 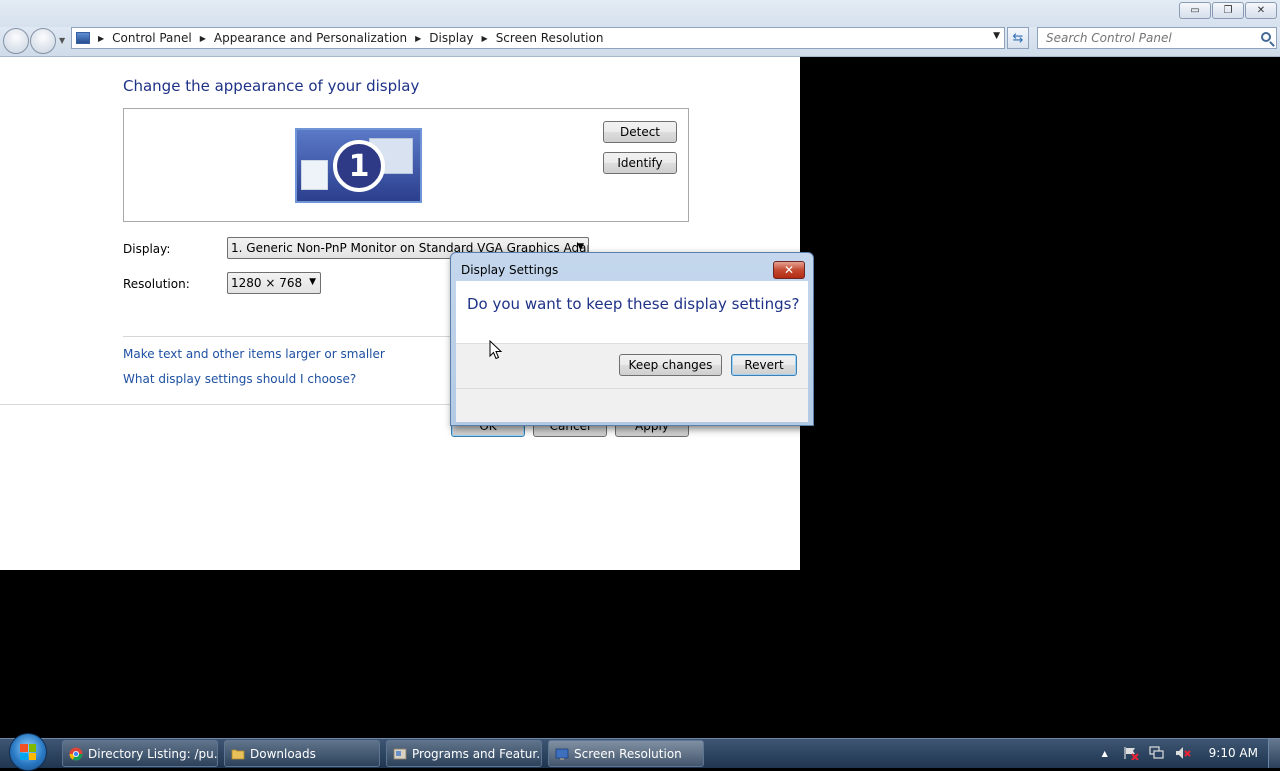 I want to click on chrome-icon, so click(x=76, y=753).